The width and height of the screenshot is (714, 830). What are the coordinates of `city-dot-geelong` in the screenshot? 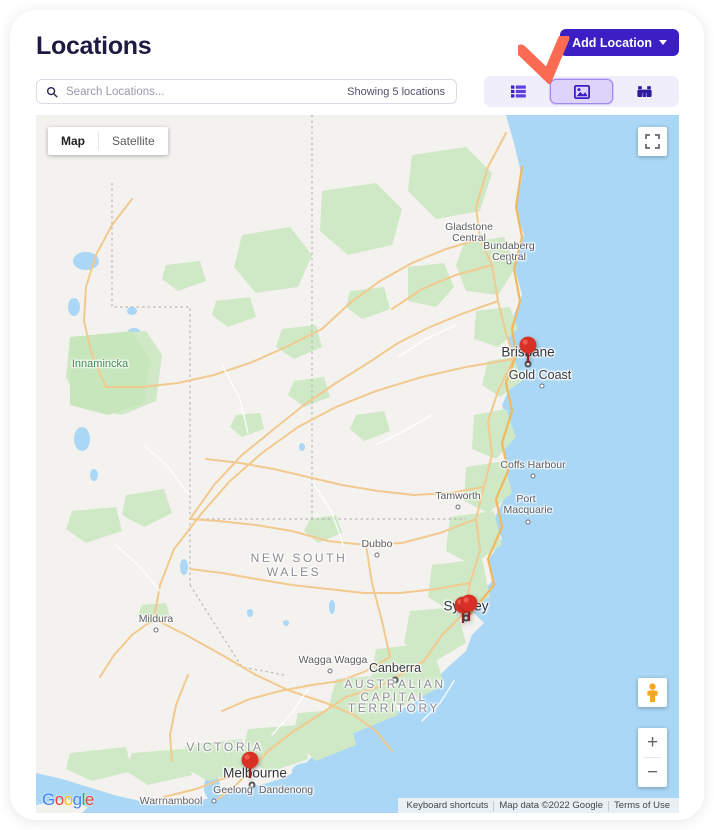 It's located at (214, 801).